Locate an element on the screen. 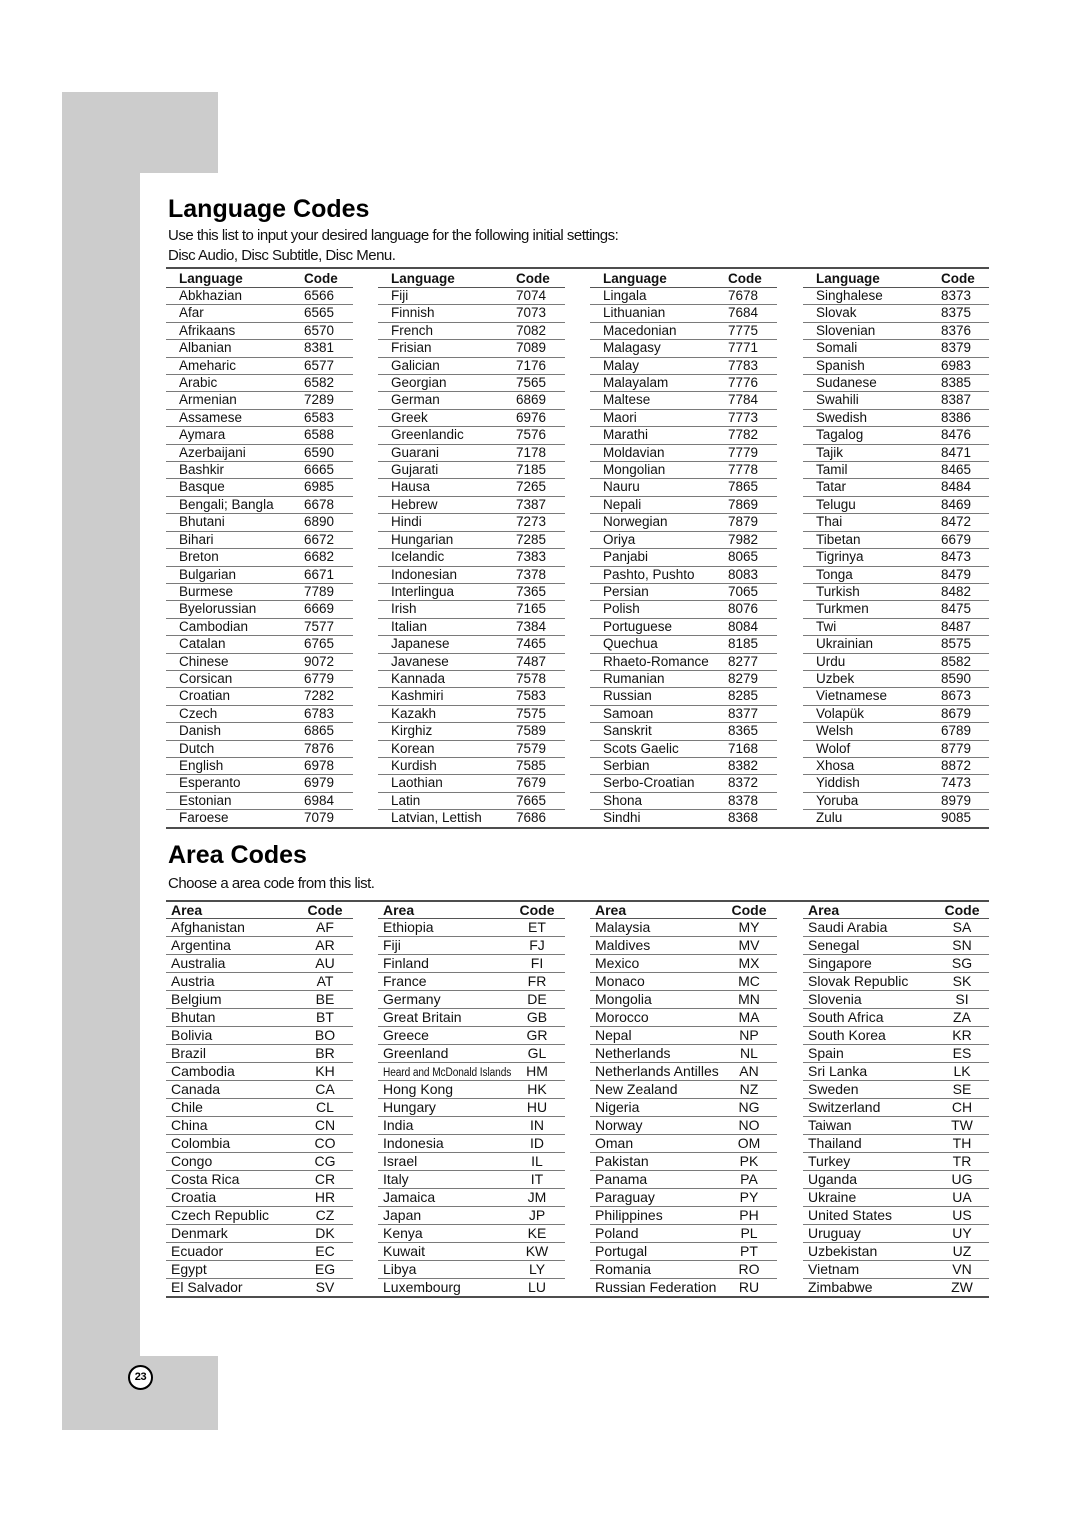 Image resolution: width=1080 pixels, height=1528 pixels. language-name: Shona is located at coordinates (623, 800).